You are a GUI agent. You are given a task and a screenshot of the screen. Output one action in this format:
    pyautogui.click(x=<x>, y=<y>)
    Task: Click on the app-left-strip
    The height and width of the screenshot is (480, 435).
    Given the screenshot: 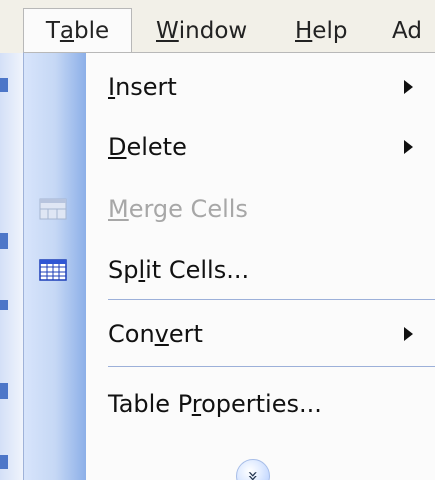 What is the action you would take?
    pyautogui.click(x=11, y=266)
    